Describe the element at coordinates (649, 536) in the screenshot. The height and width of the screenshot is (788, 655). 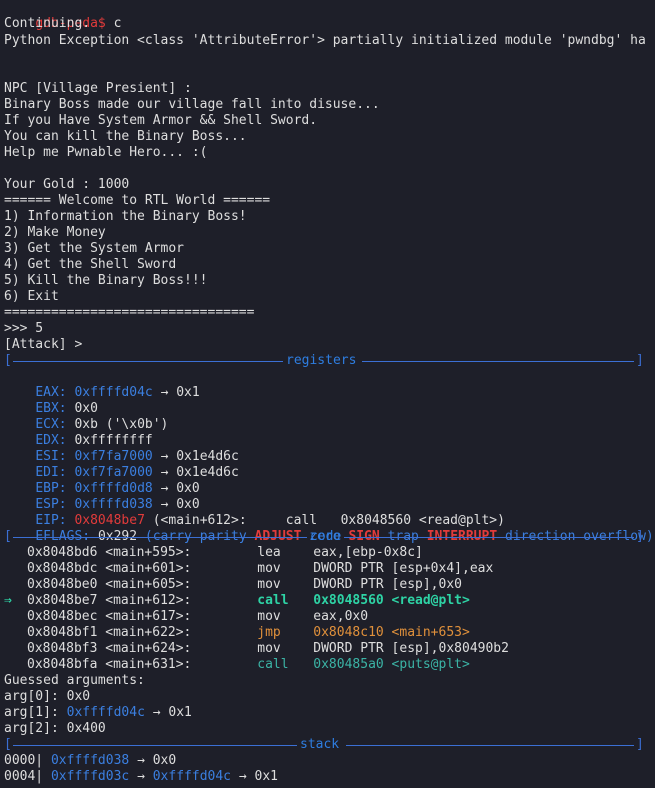
I see `eflags-close: )` at that location.